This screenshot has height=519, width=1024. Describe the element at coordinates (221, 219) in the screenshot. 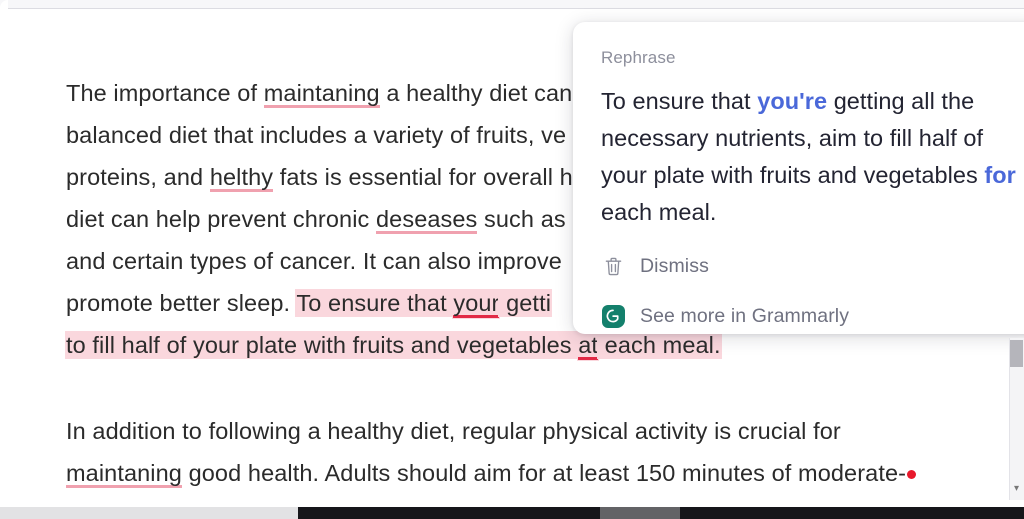

I see `text-run: diet can help prevent chronic` at that location.